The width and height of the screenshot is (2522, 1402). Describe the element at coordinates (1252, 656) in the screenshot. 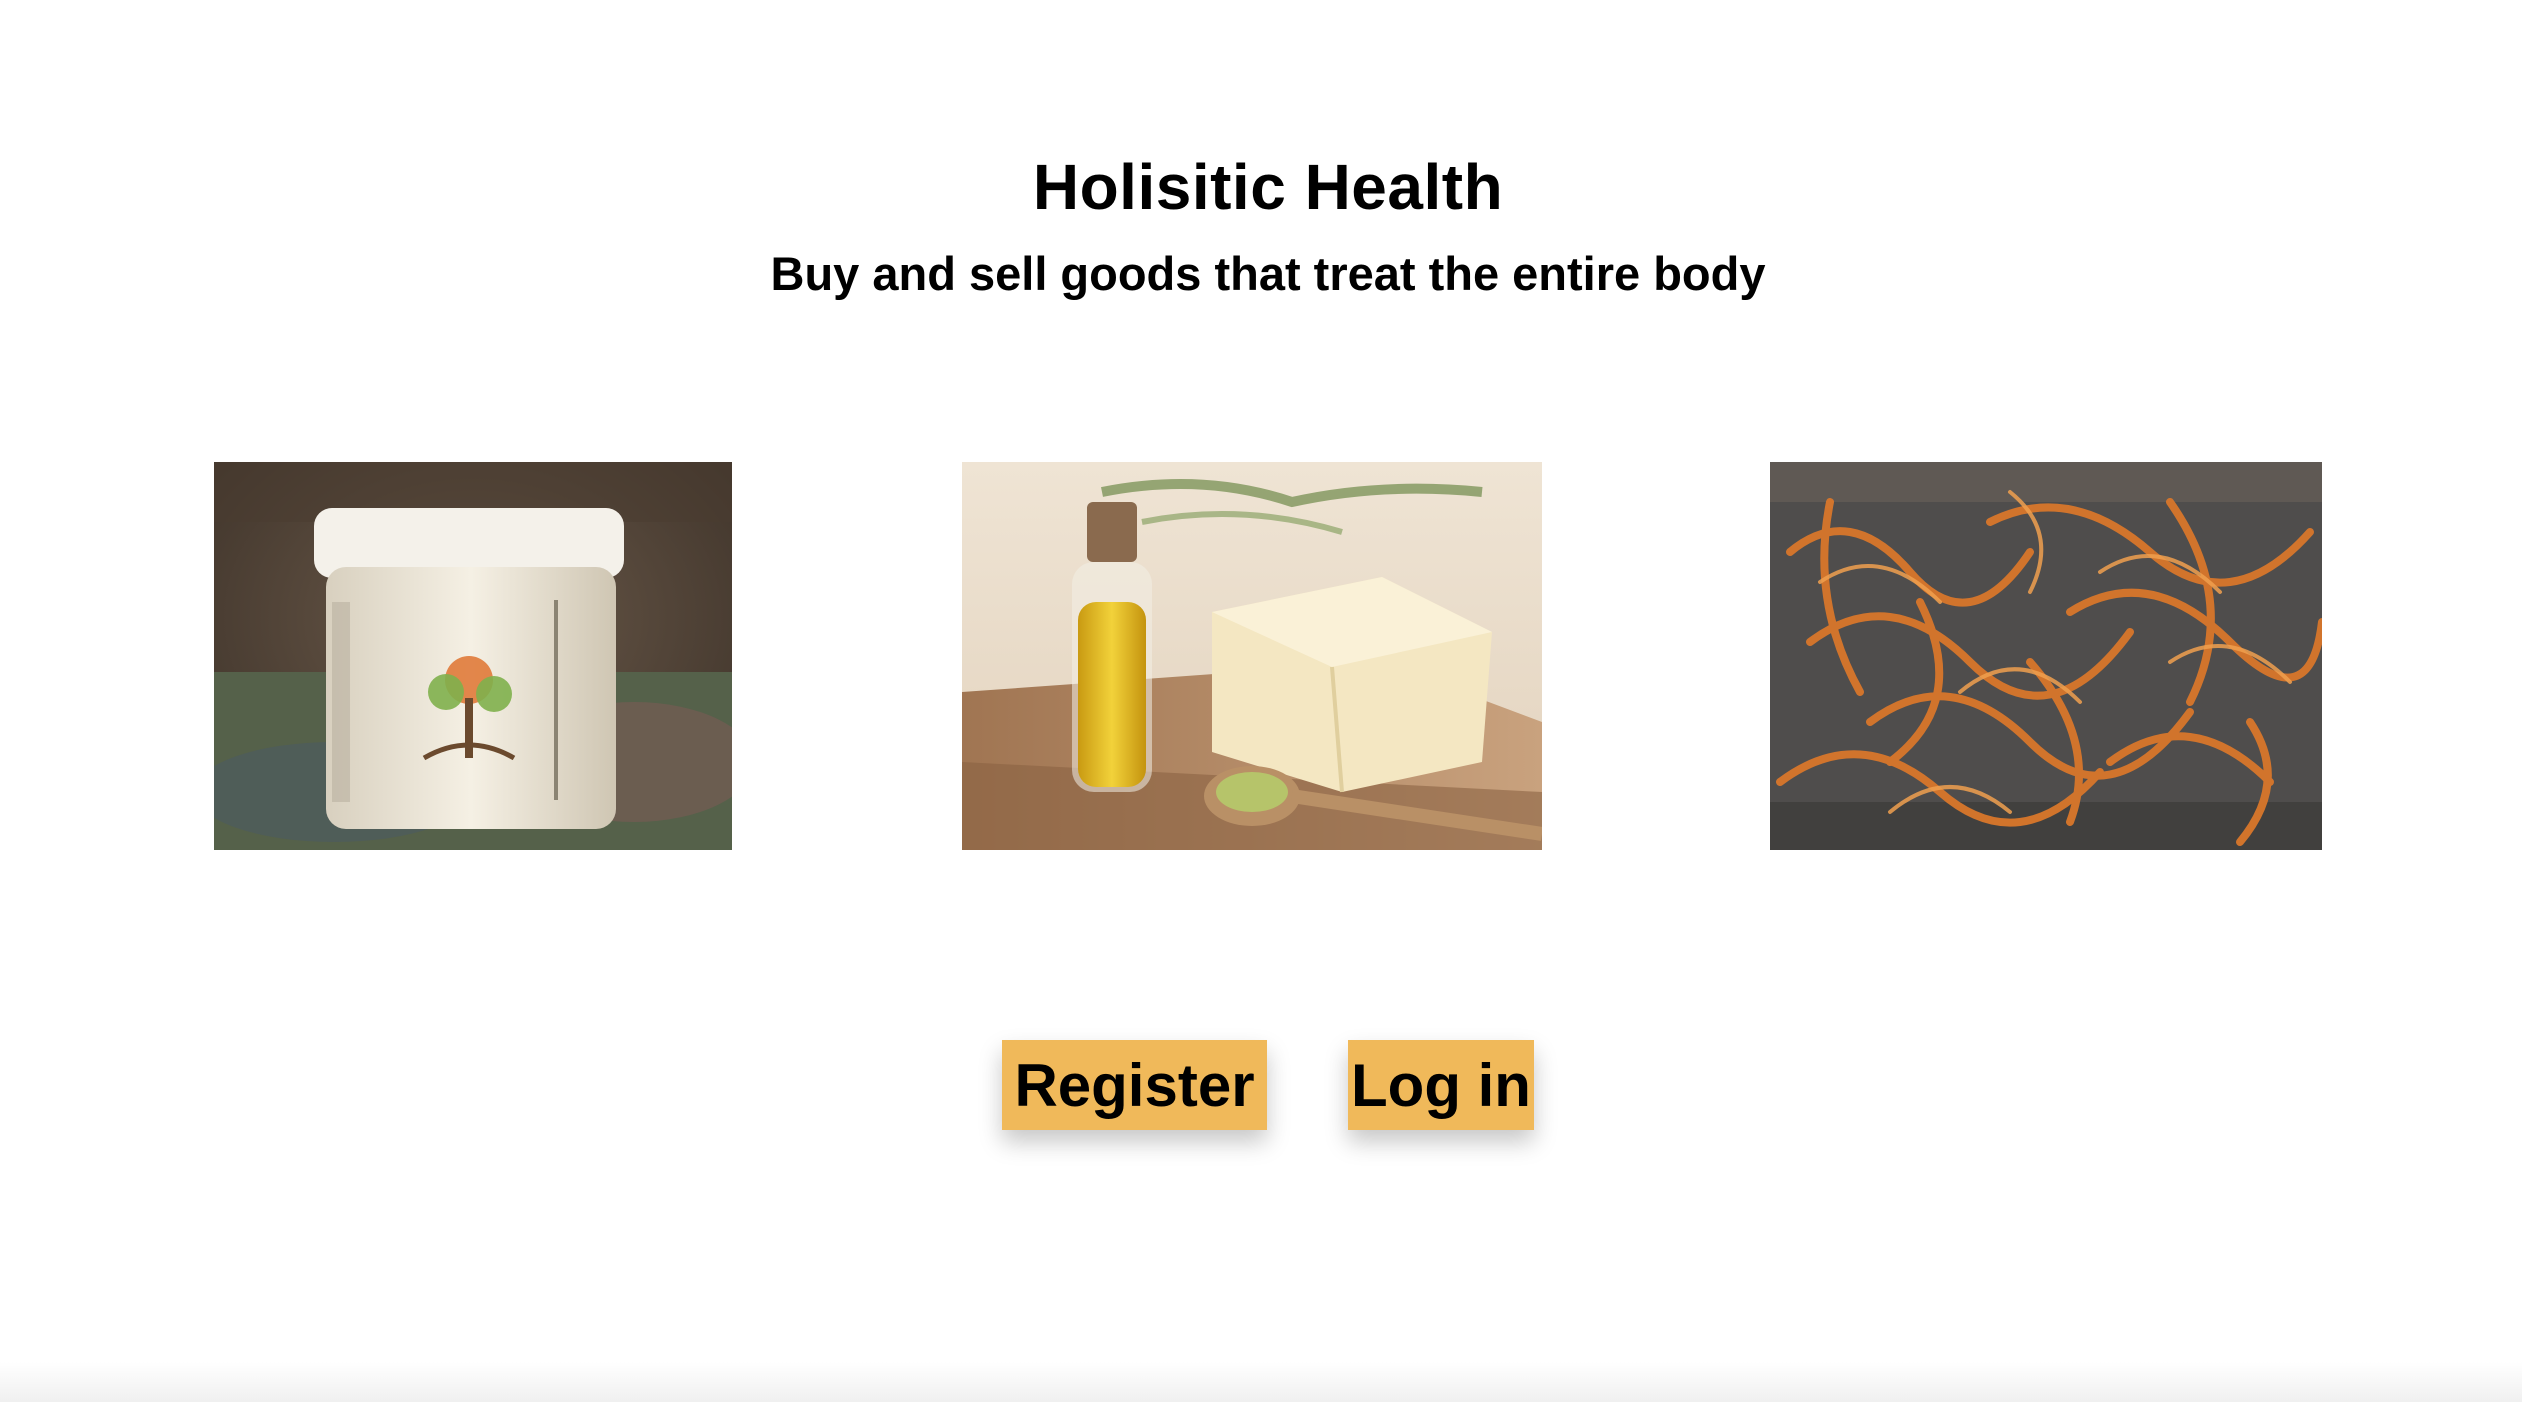

I see `oil-soap-image` at that location.